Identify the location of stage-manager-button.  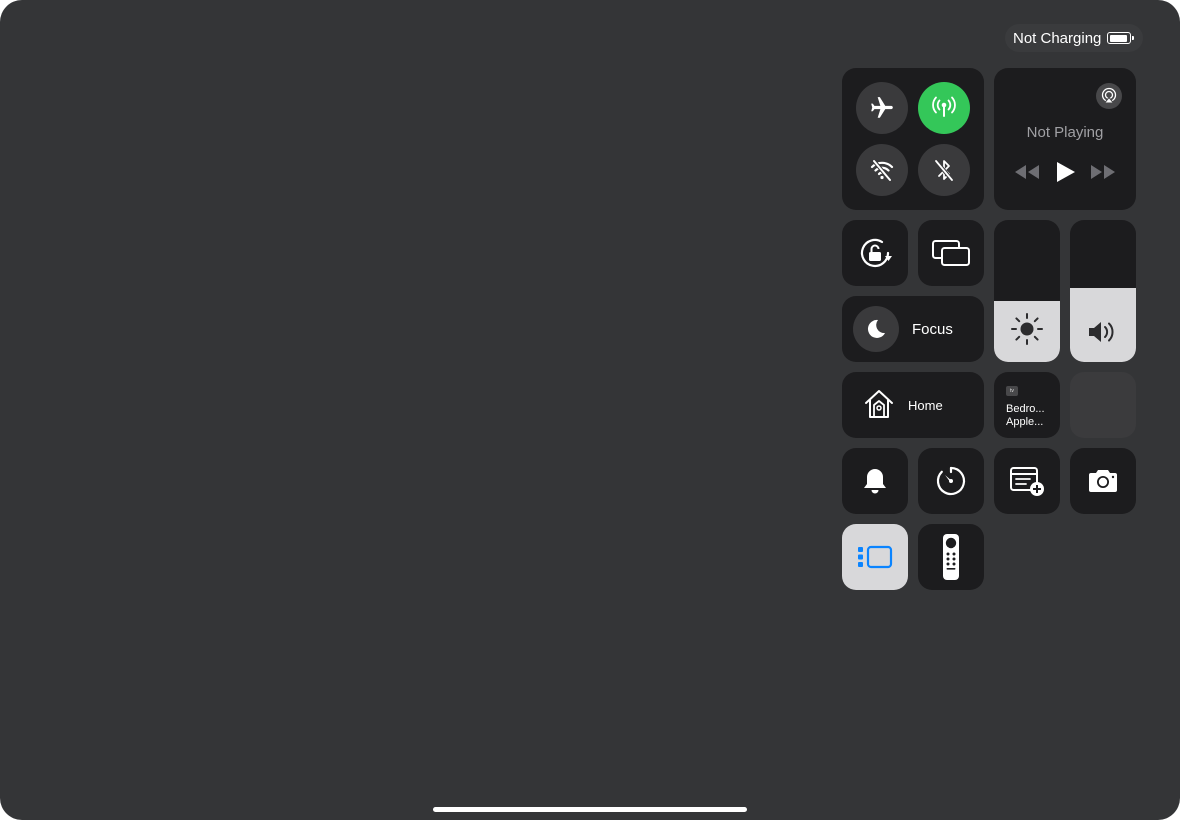
(875, 557).